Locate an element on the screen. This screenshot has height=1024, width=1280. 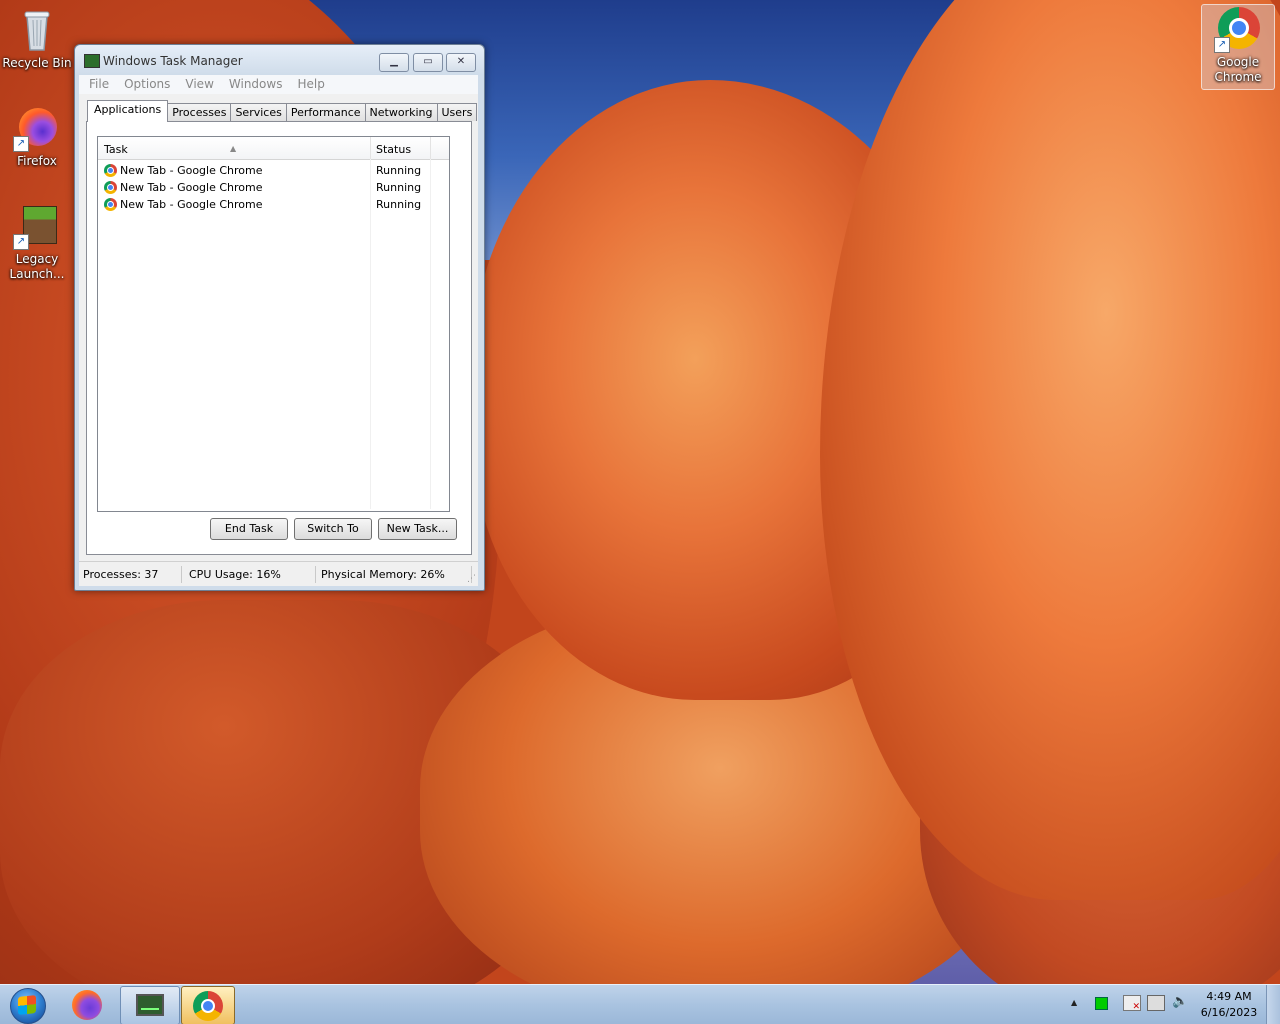
taskbar-firefox-button is located at coordinates (87, 1004).